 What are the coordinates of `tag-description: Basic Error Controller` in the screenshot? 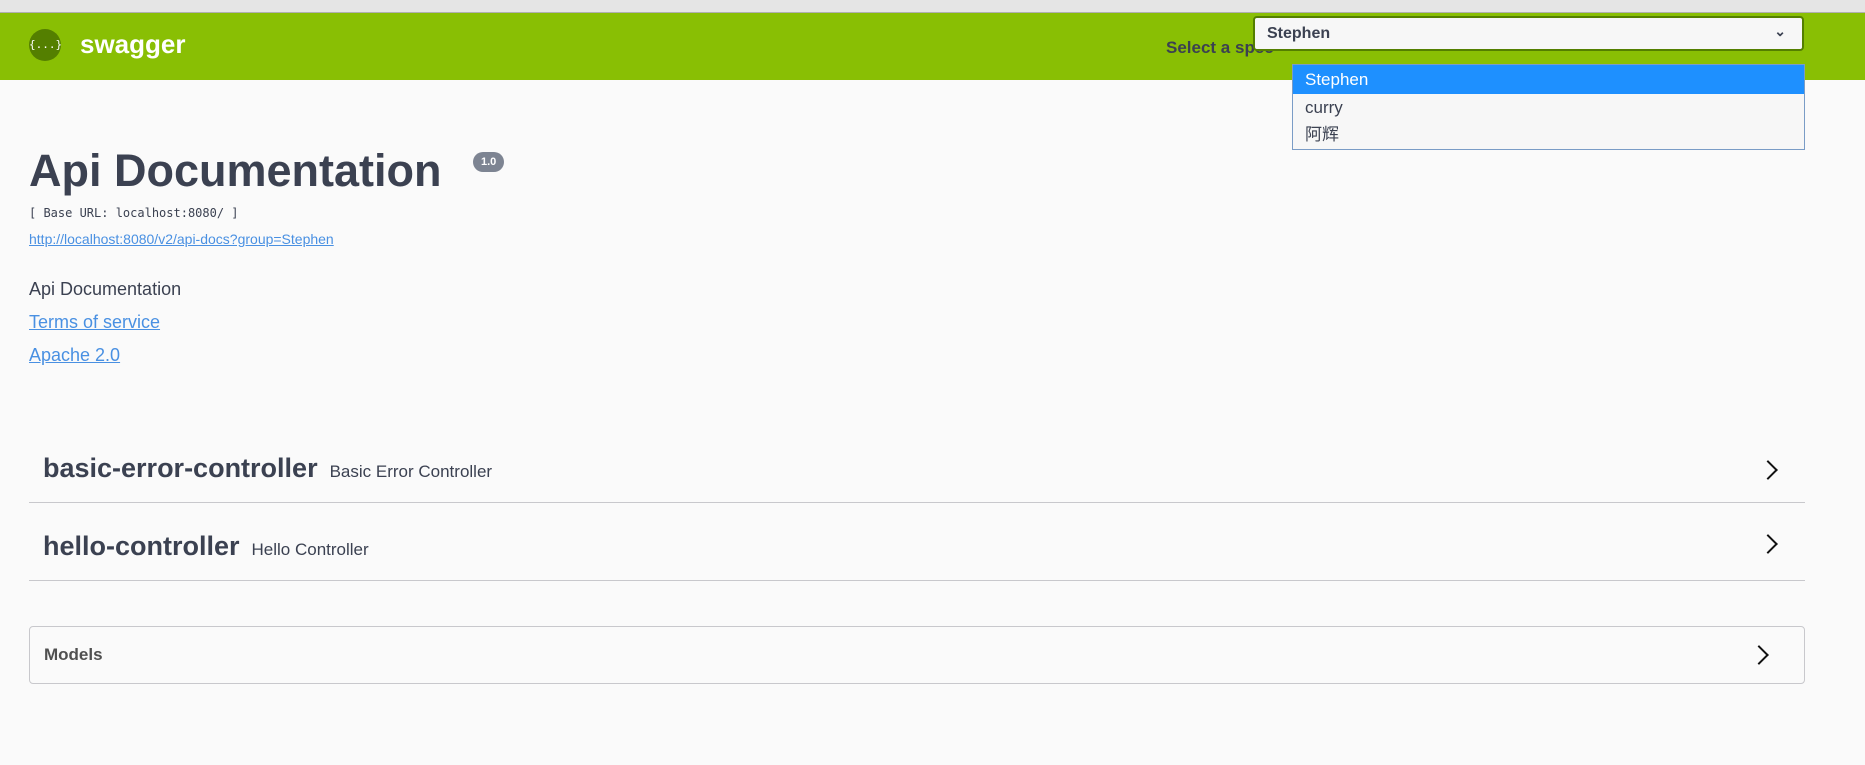 It's located at (411, 471).